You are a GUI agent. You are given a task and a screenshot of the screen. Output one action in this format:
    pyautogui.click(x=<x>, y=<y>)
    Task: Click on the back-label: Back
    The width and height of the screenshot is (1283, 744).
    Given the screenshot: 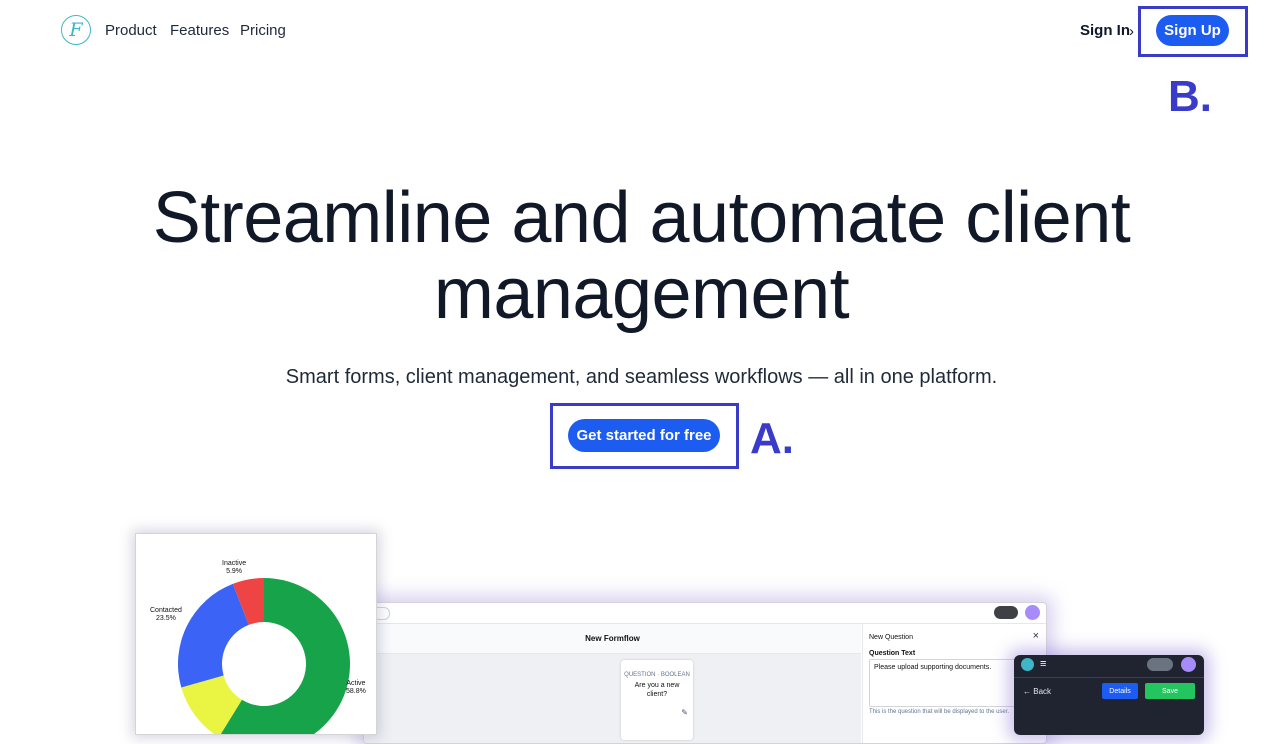 What is the action you would take?
    pyautogui.click(x=1042, y=691)
    